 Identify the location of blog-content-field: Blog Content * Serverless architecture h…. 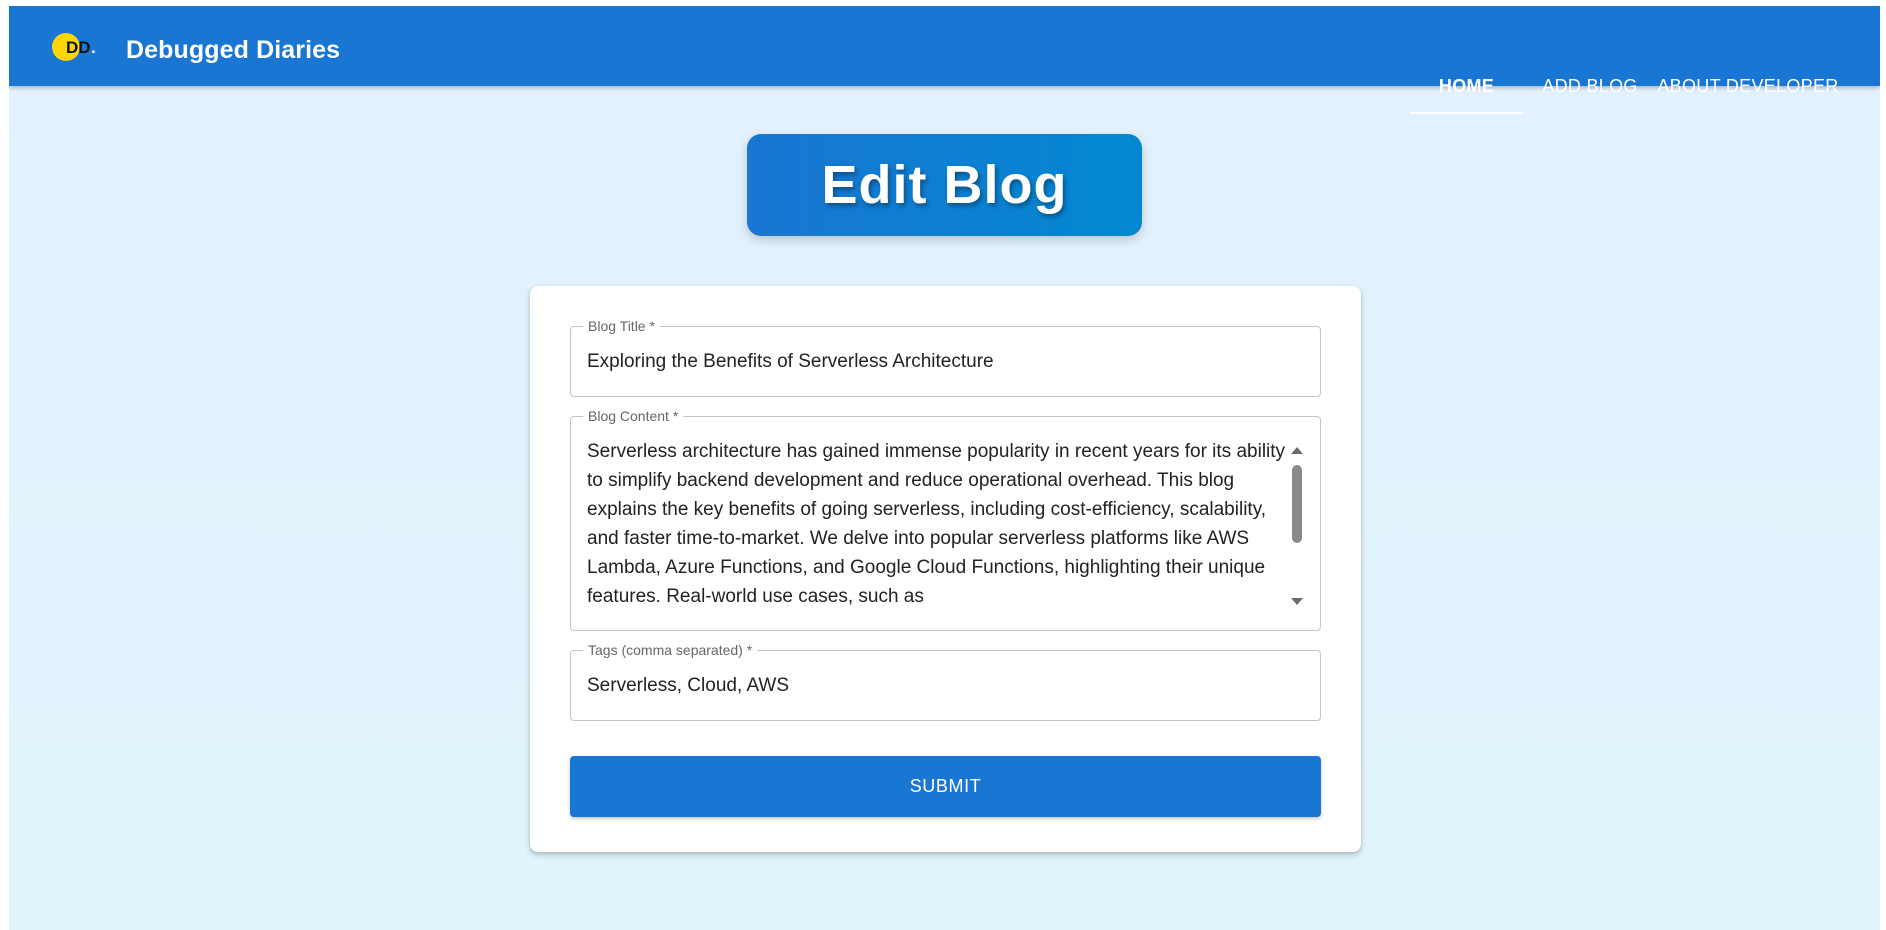
(945, 519).